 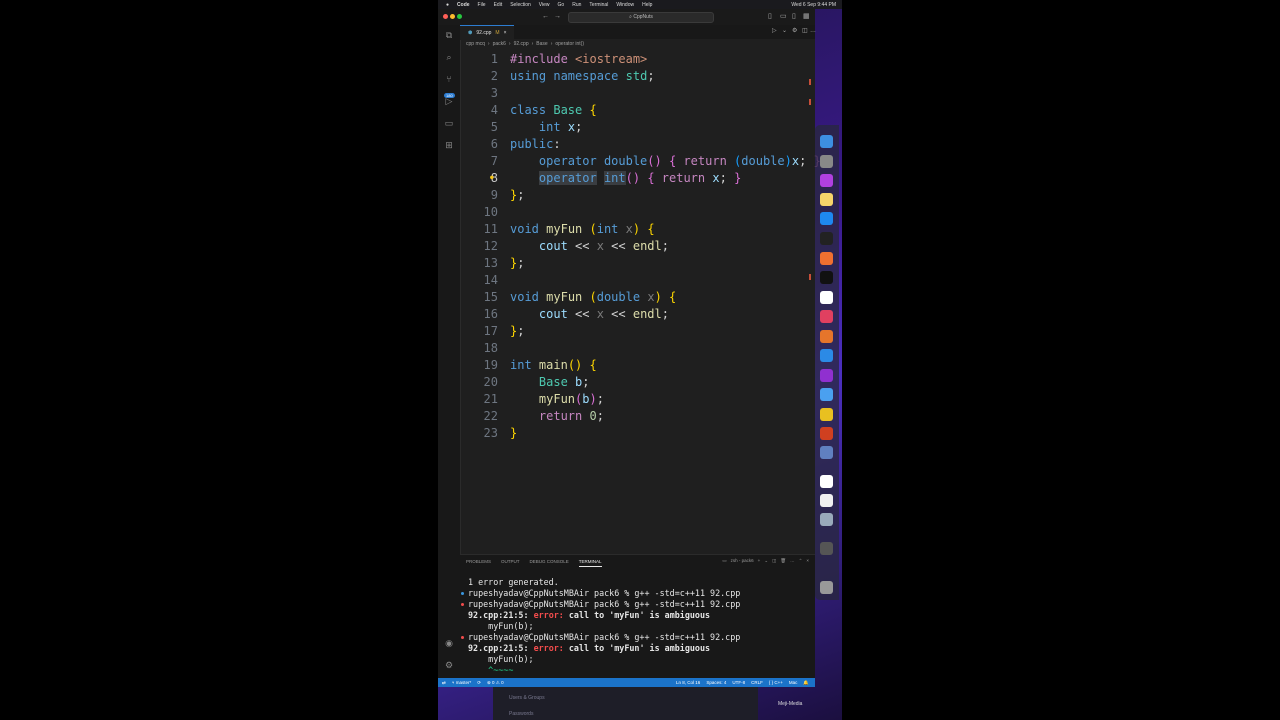 What do you see at coordinates (826, 519) in the screenshot?
I see `downloads-icon` at bounding box center [826, 519].